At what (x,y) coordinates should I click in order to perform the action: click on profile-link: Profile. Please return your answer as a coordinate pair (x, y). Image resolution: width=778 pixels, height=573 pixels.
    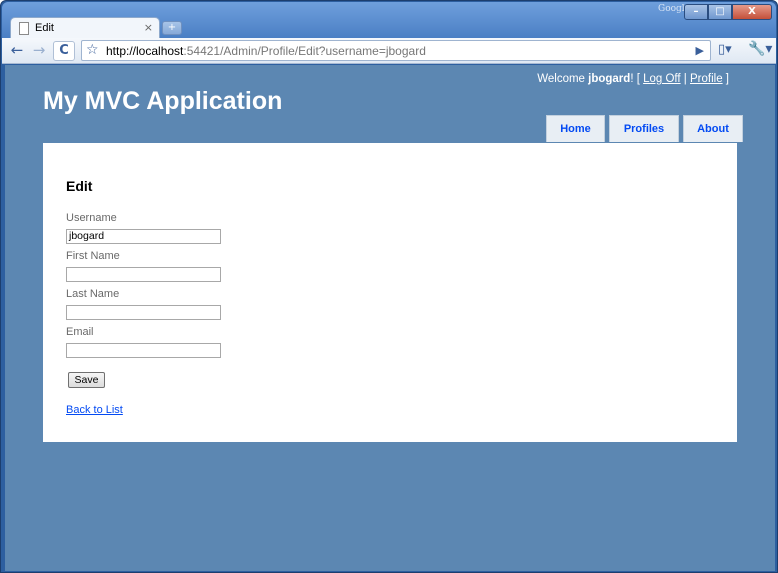
    Looking at the image, I should click on (706, 79).